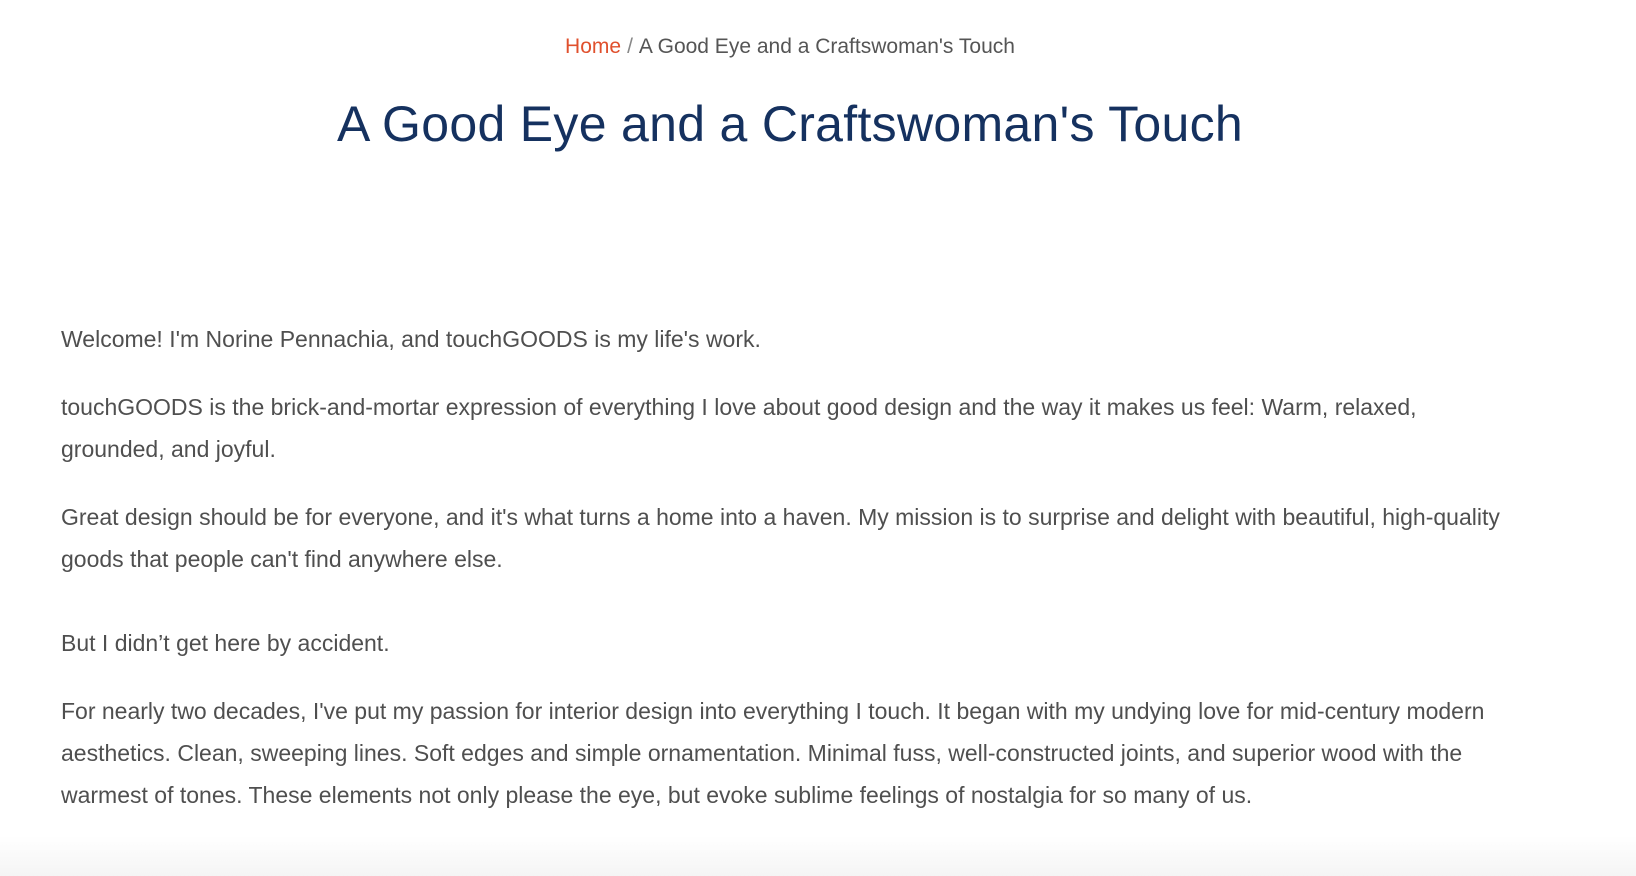 The image size is (1636, 876). I want to click on breadcrumb-home-link: Home, so click(593, 46).